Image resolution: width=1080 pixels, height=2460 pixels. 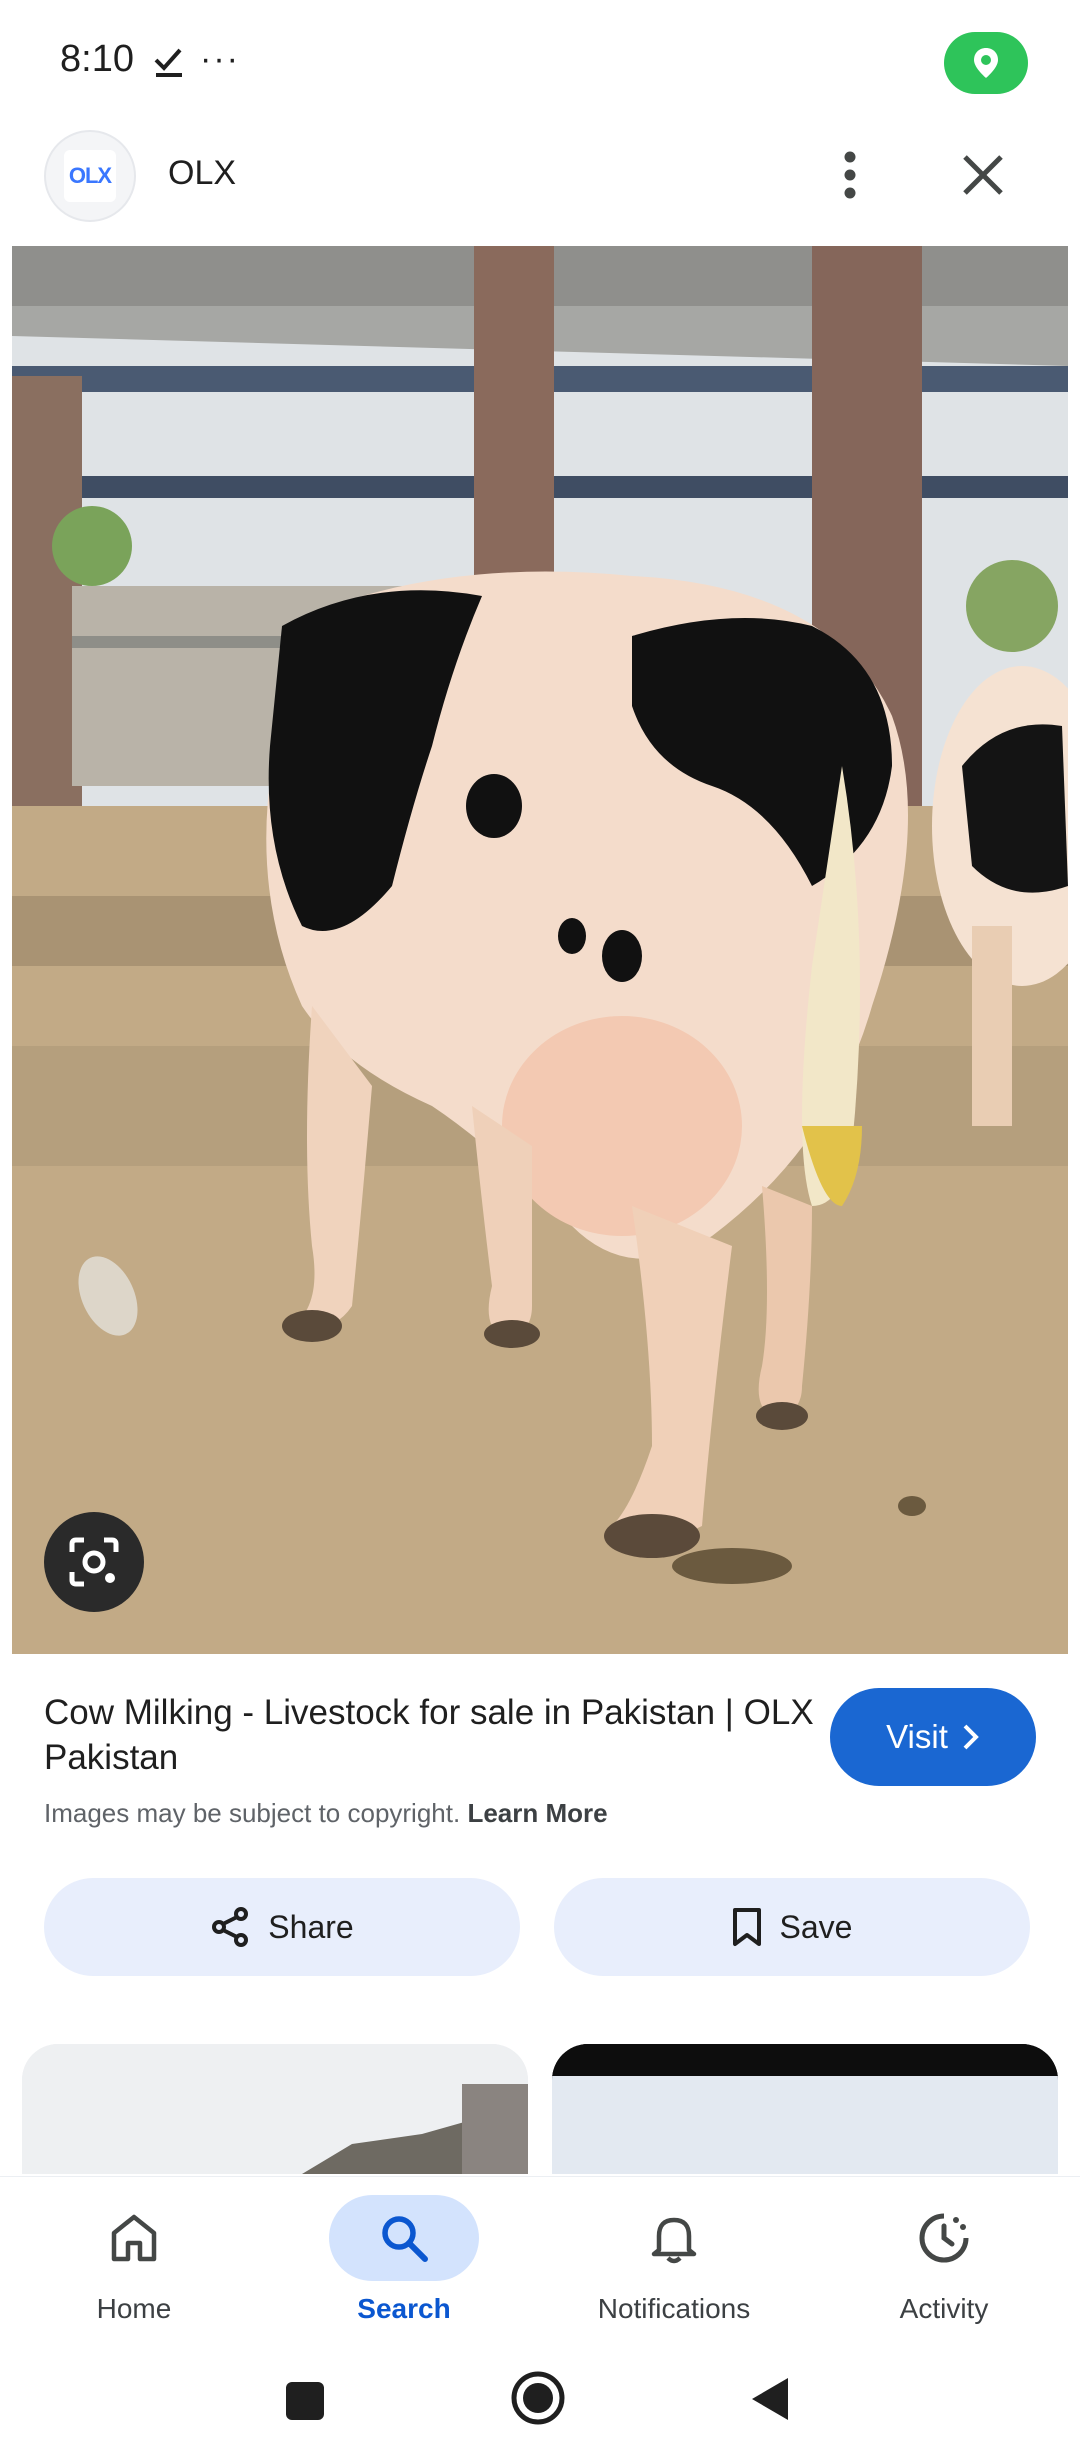 I want to click on chevron-right-icon, so click(x=971, y=1737).